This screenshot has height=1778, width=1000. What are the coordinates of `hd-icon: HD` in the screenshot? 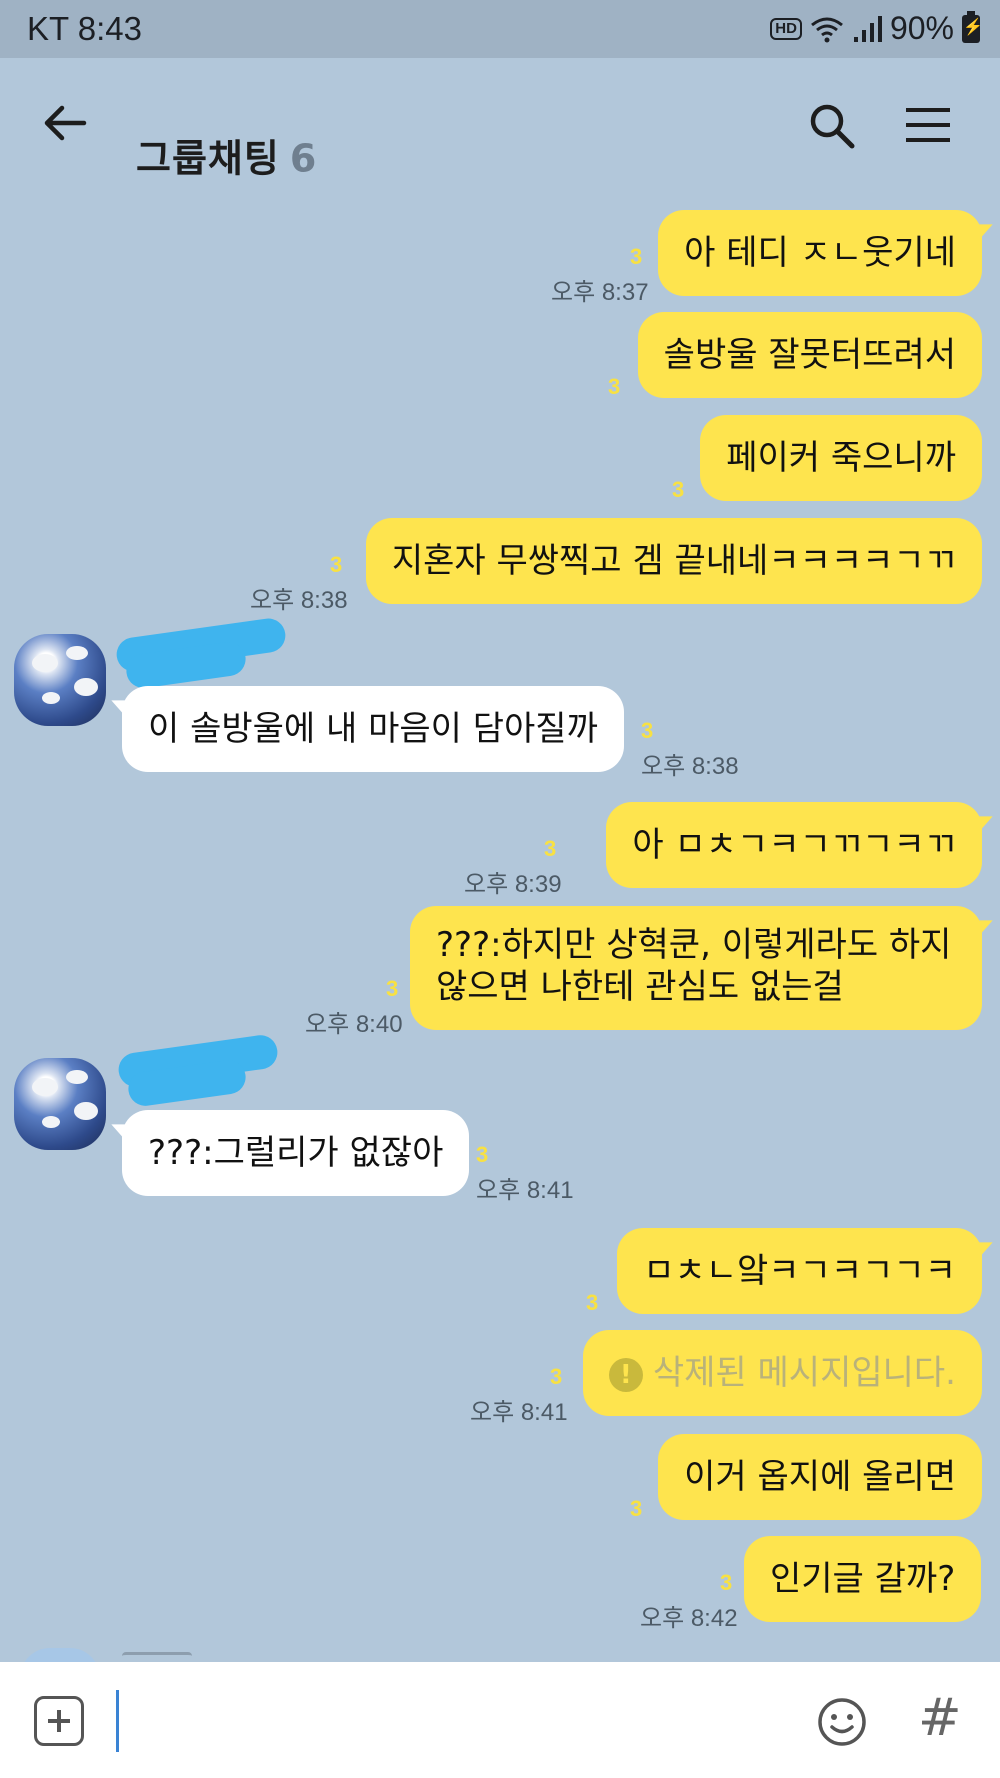 It's located at (786, 28).